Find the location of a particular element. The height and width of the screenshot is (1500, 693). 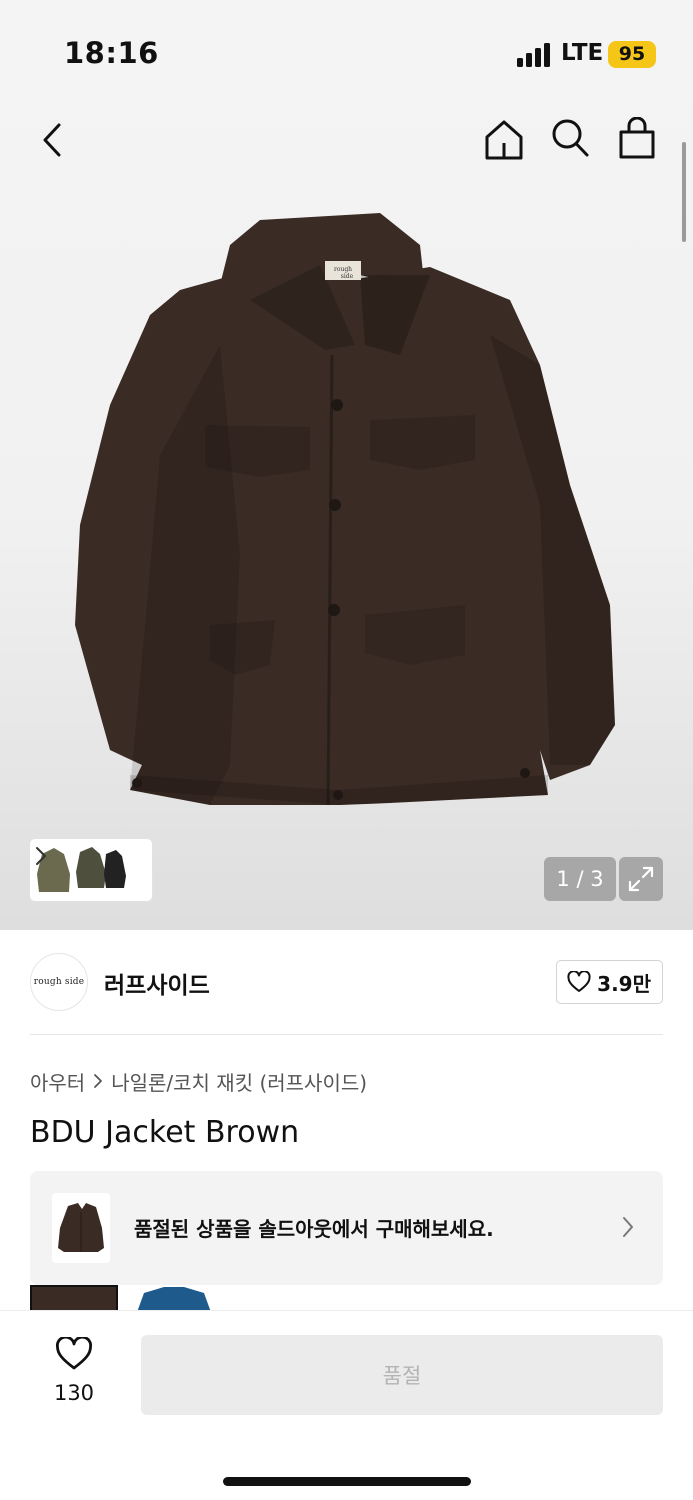

color-option-blue-image is located at coordinates (174, 1300).